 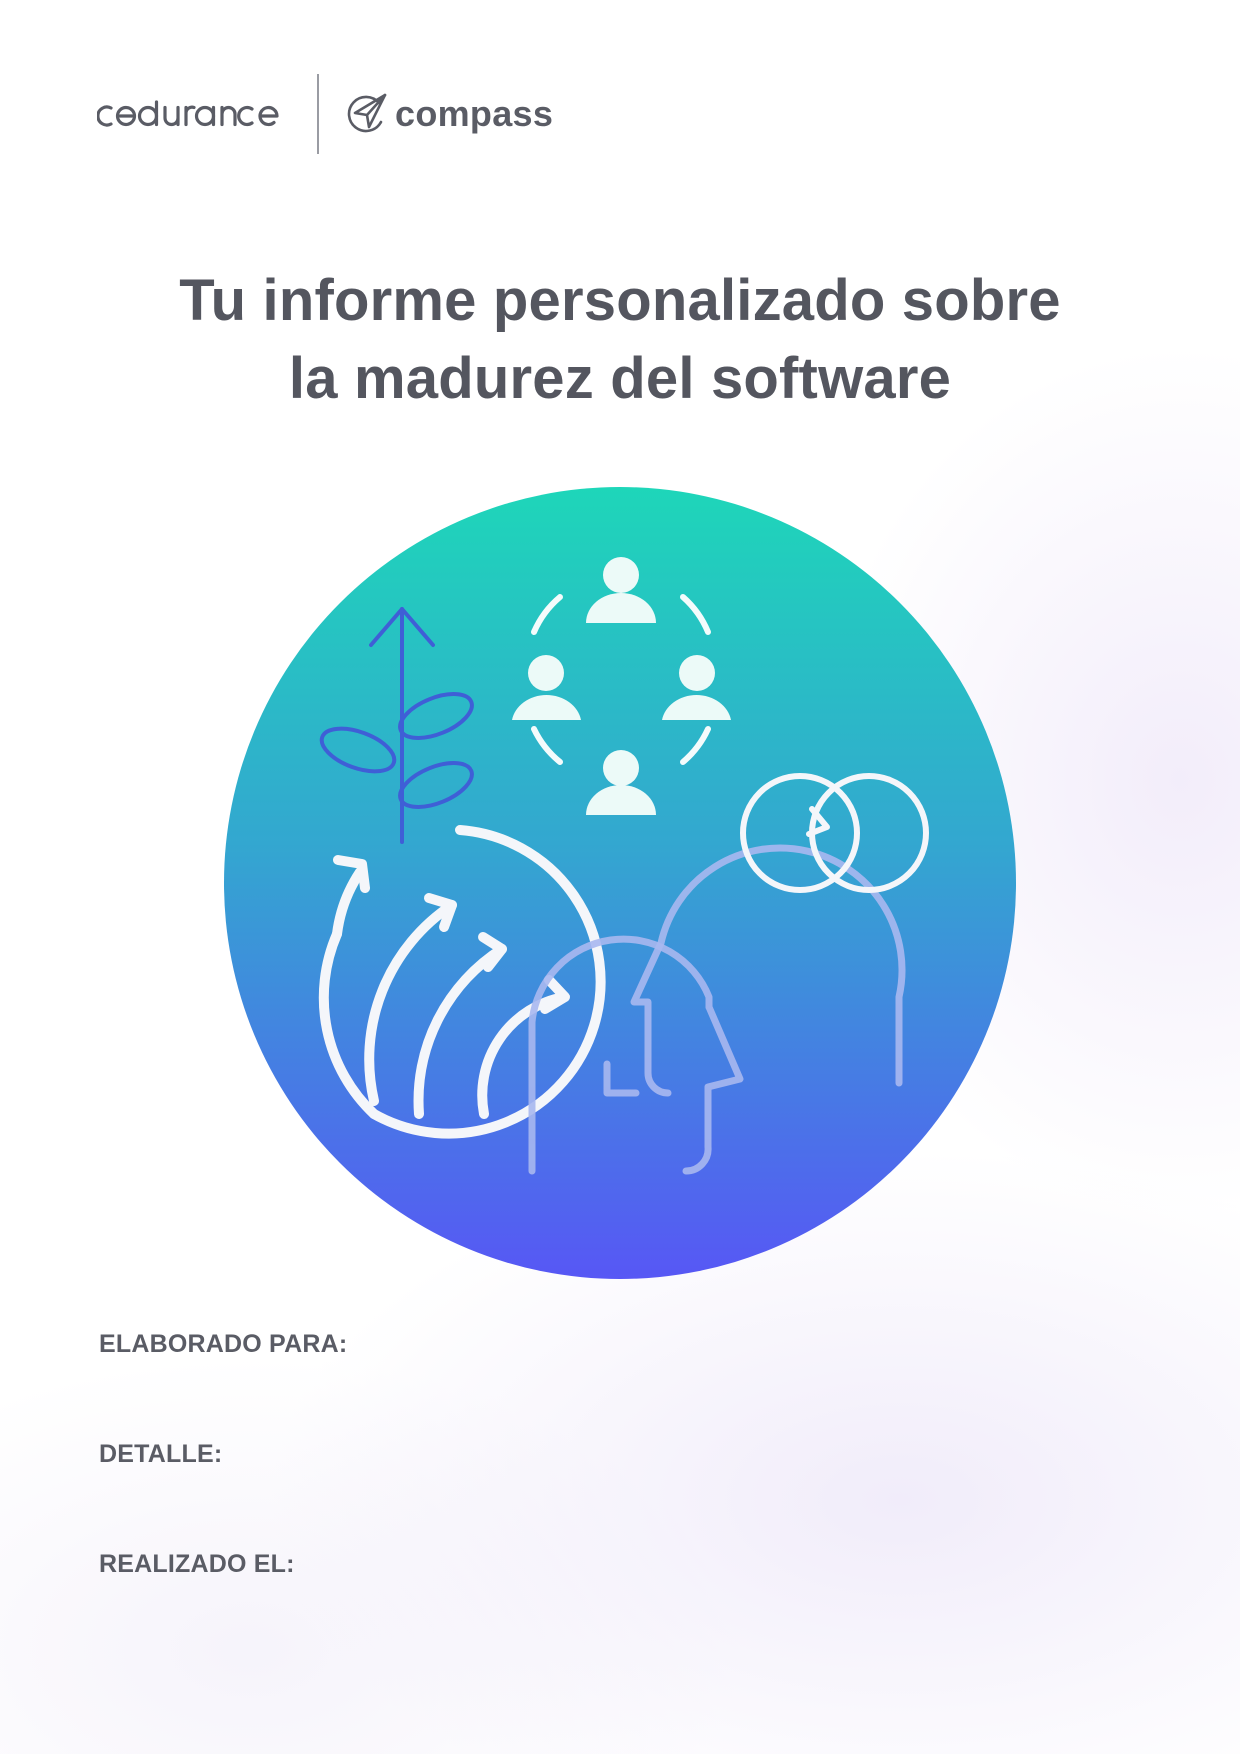 I want to click on compass-logo: compass, so click(x=447, y=114).